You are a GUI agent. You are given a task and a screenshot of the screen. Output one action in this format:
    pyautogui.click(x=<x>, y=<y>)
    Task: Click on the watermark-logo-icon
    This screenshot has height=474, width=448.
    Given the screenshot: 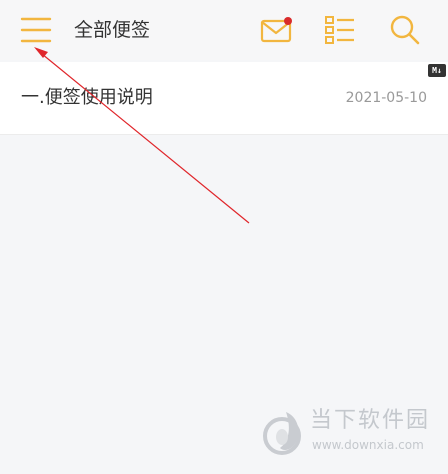 What is the action you would take?
    pyautogui.click(x=282, y=433)
    